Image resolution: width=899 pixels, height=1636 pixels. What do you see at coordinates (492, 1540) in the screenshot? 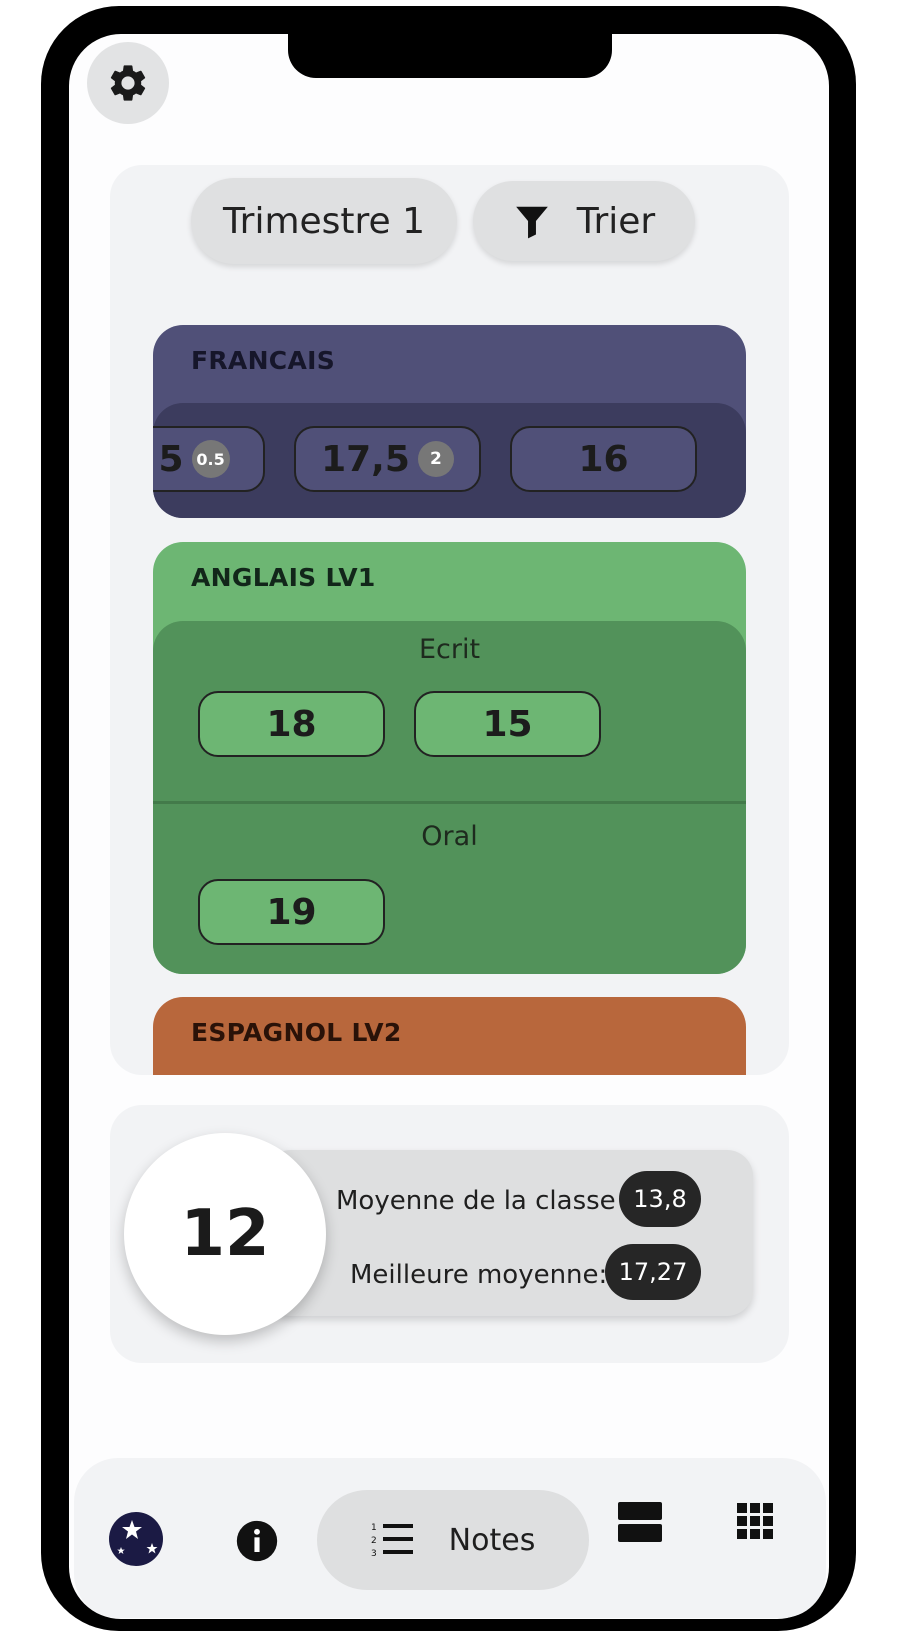
I see `nav-notes-label: Notes` at bounding box center [492, 1540].